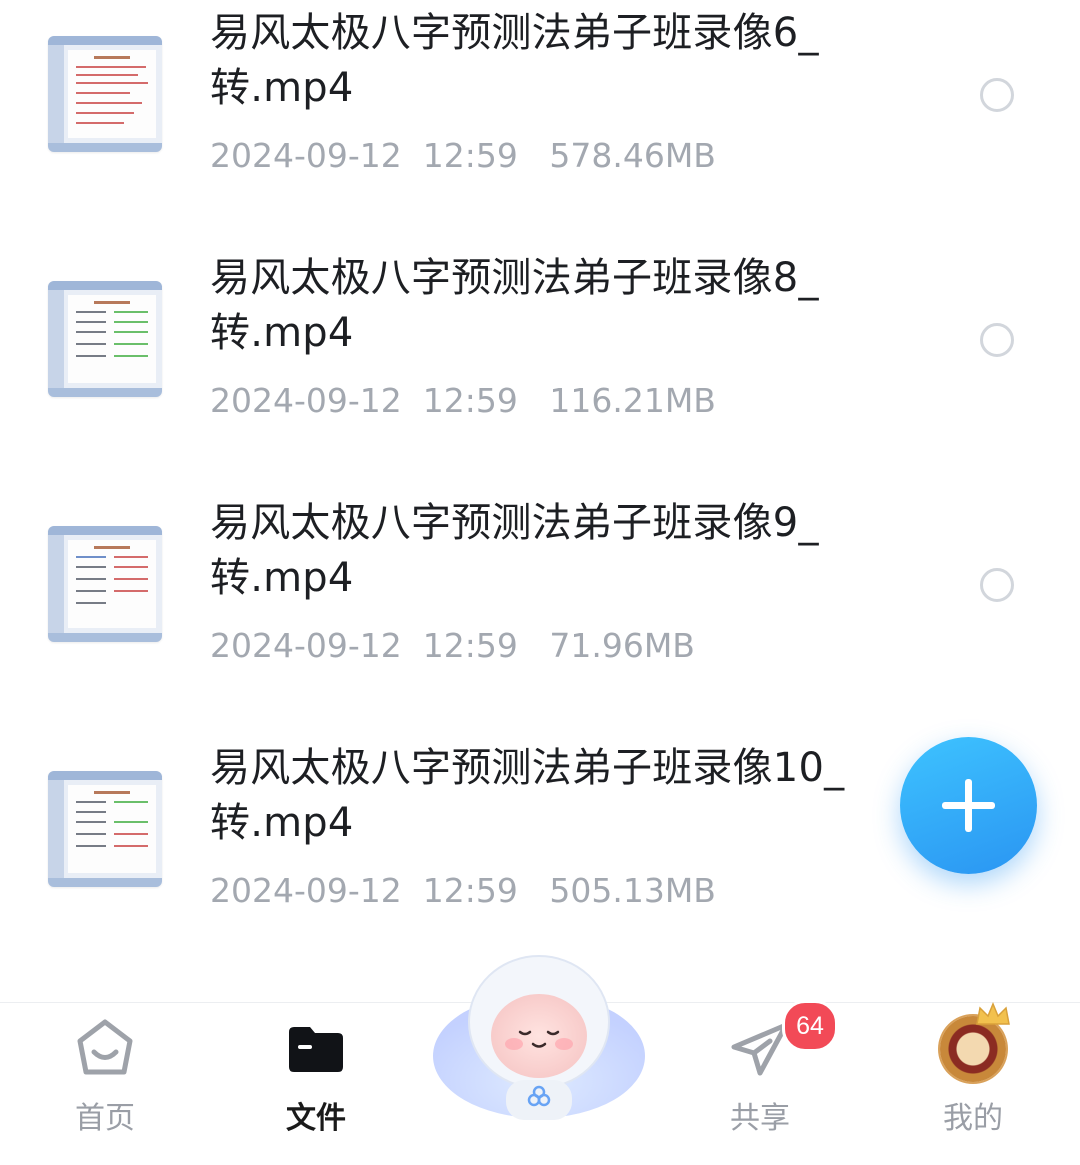 This screenshot has height=1165, width=1080. I want to click on add-button, so click(968, 805).